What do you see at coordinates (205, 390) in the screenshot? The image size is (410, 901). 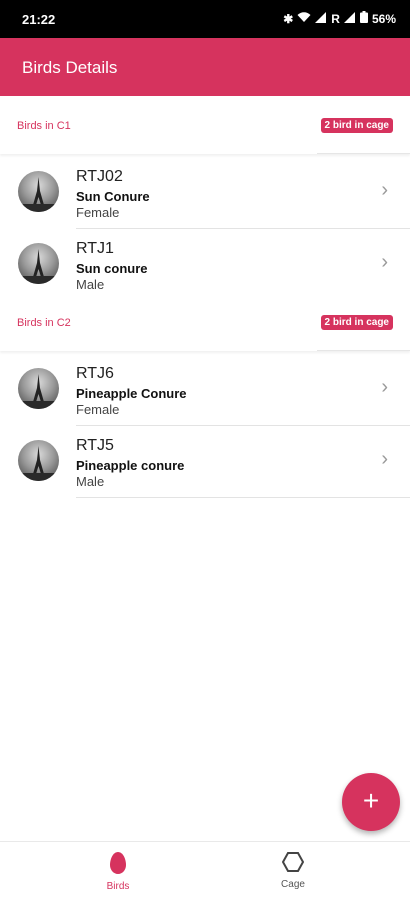 I see `bird-row-rtj6: RTJ6 Pineapple Conure Female ›` at bounding box center [205, 390].